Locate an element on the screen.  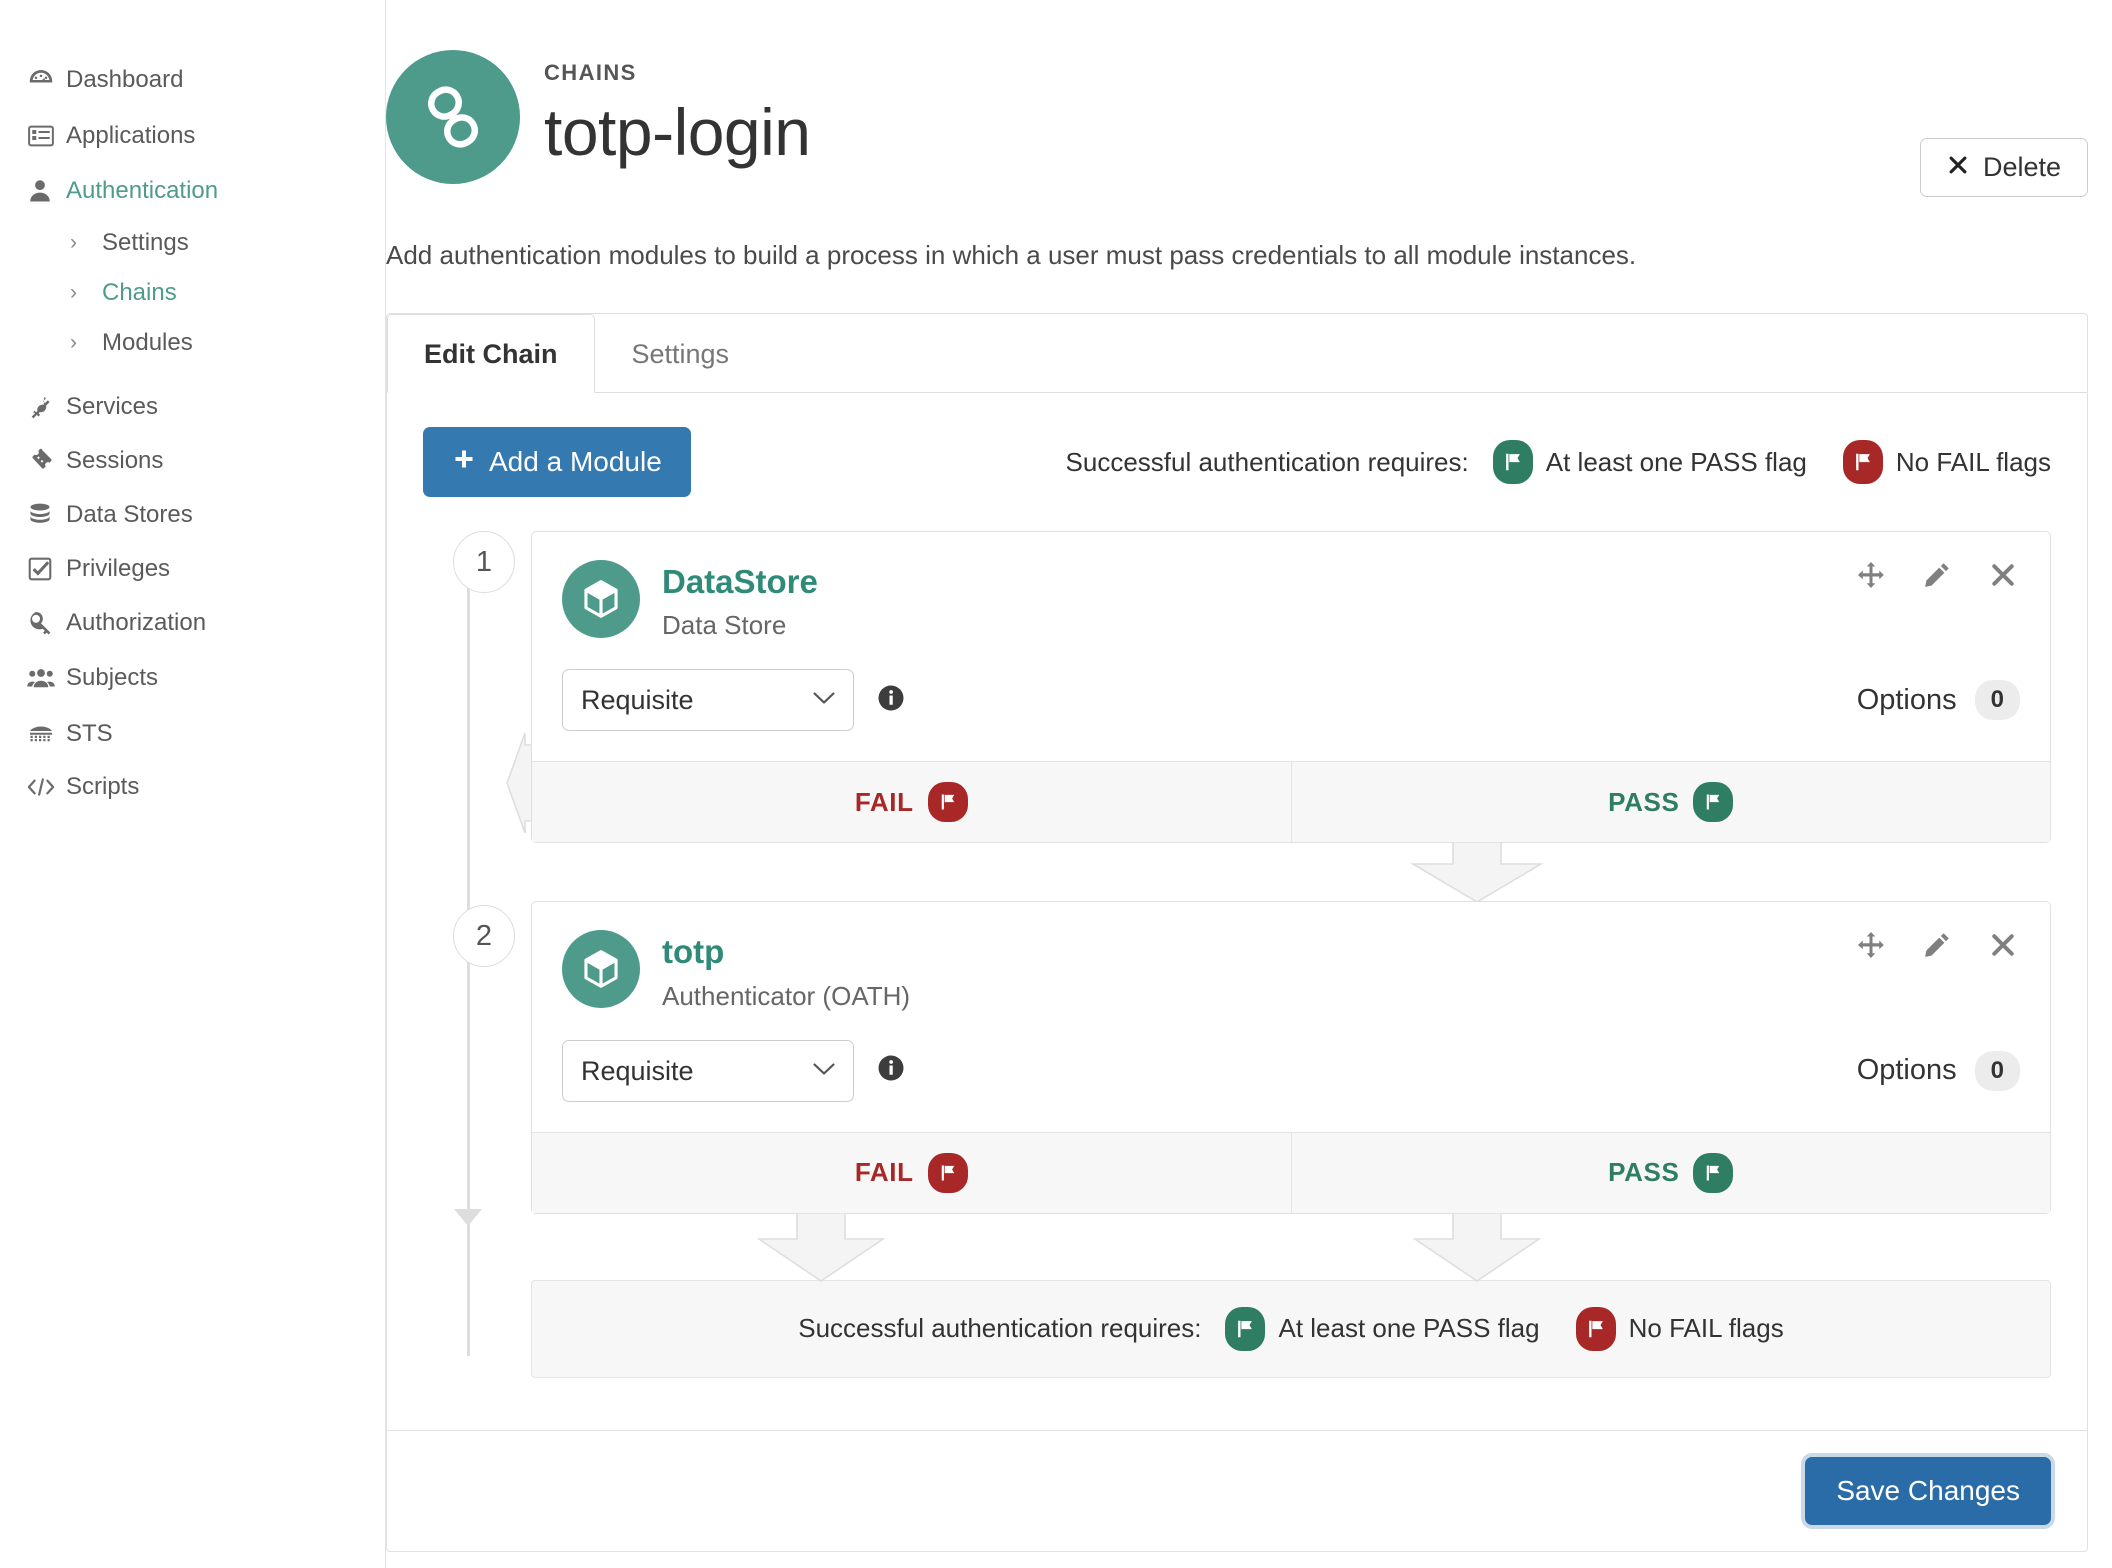
sidebar-item-chains: › Chains is located at coordinates (192, 293).